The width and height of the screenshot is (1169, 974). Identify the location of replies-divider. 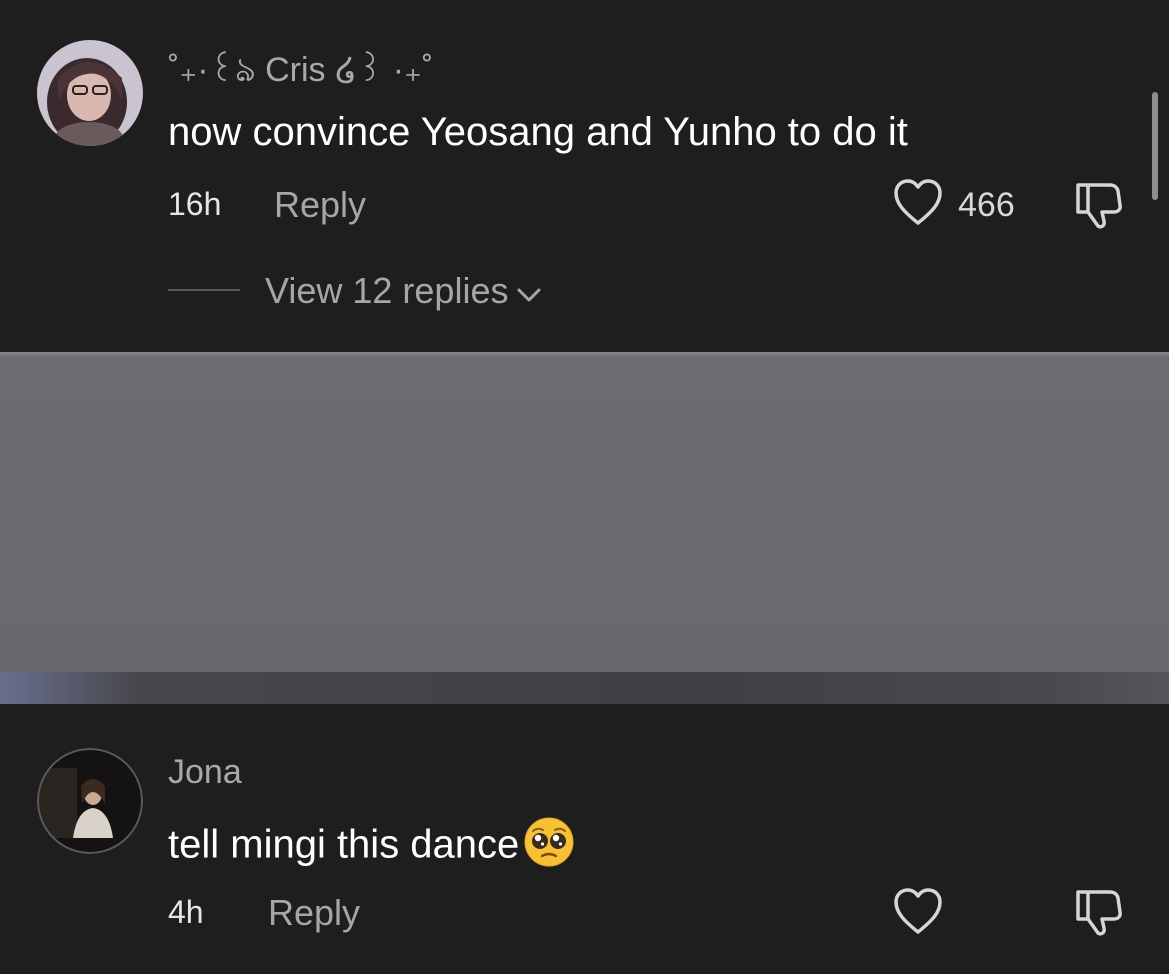
(204, 290).